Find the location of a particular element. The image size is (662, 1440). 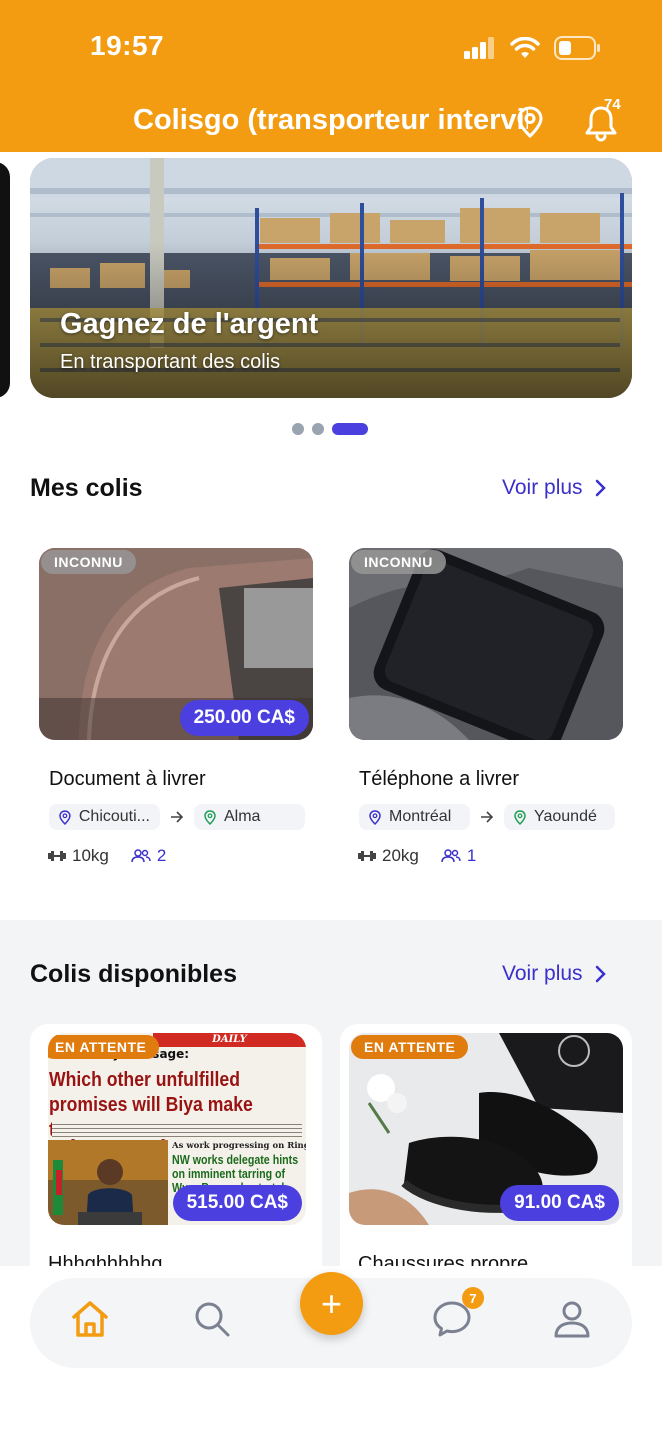

newspaper-body is located at coordinates (177, 1130).